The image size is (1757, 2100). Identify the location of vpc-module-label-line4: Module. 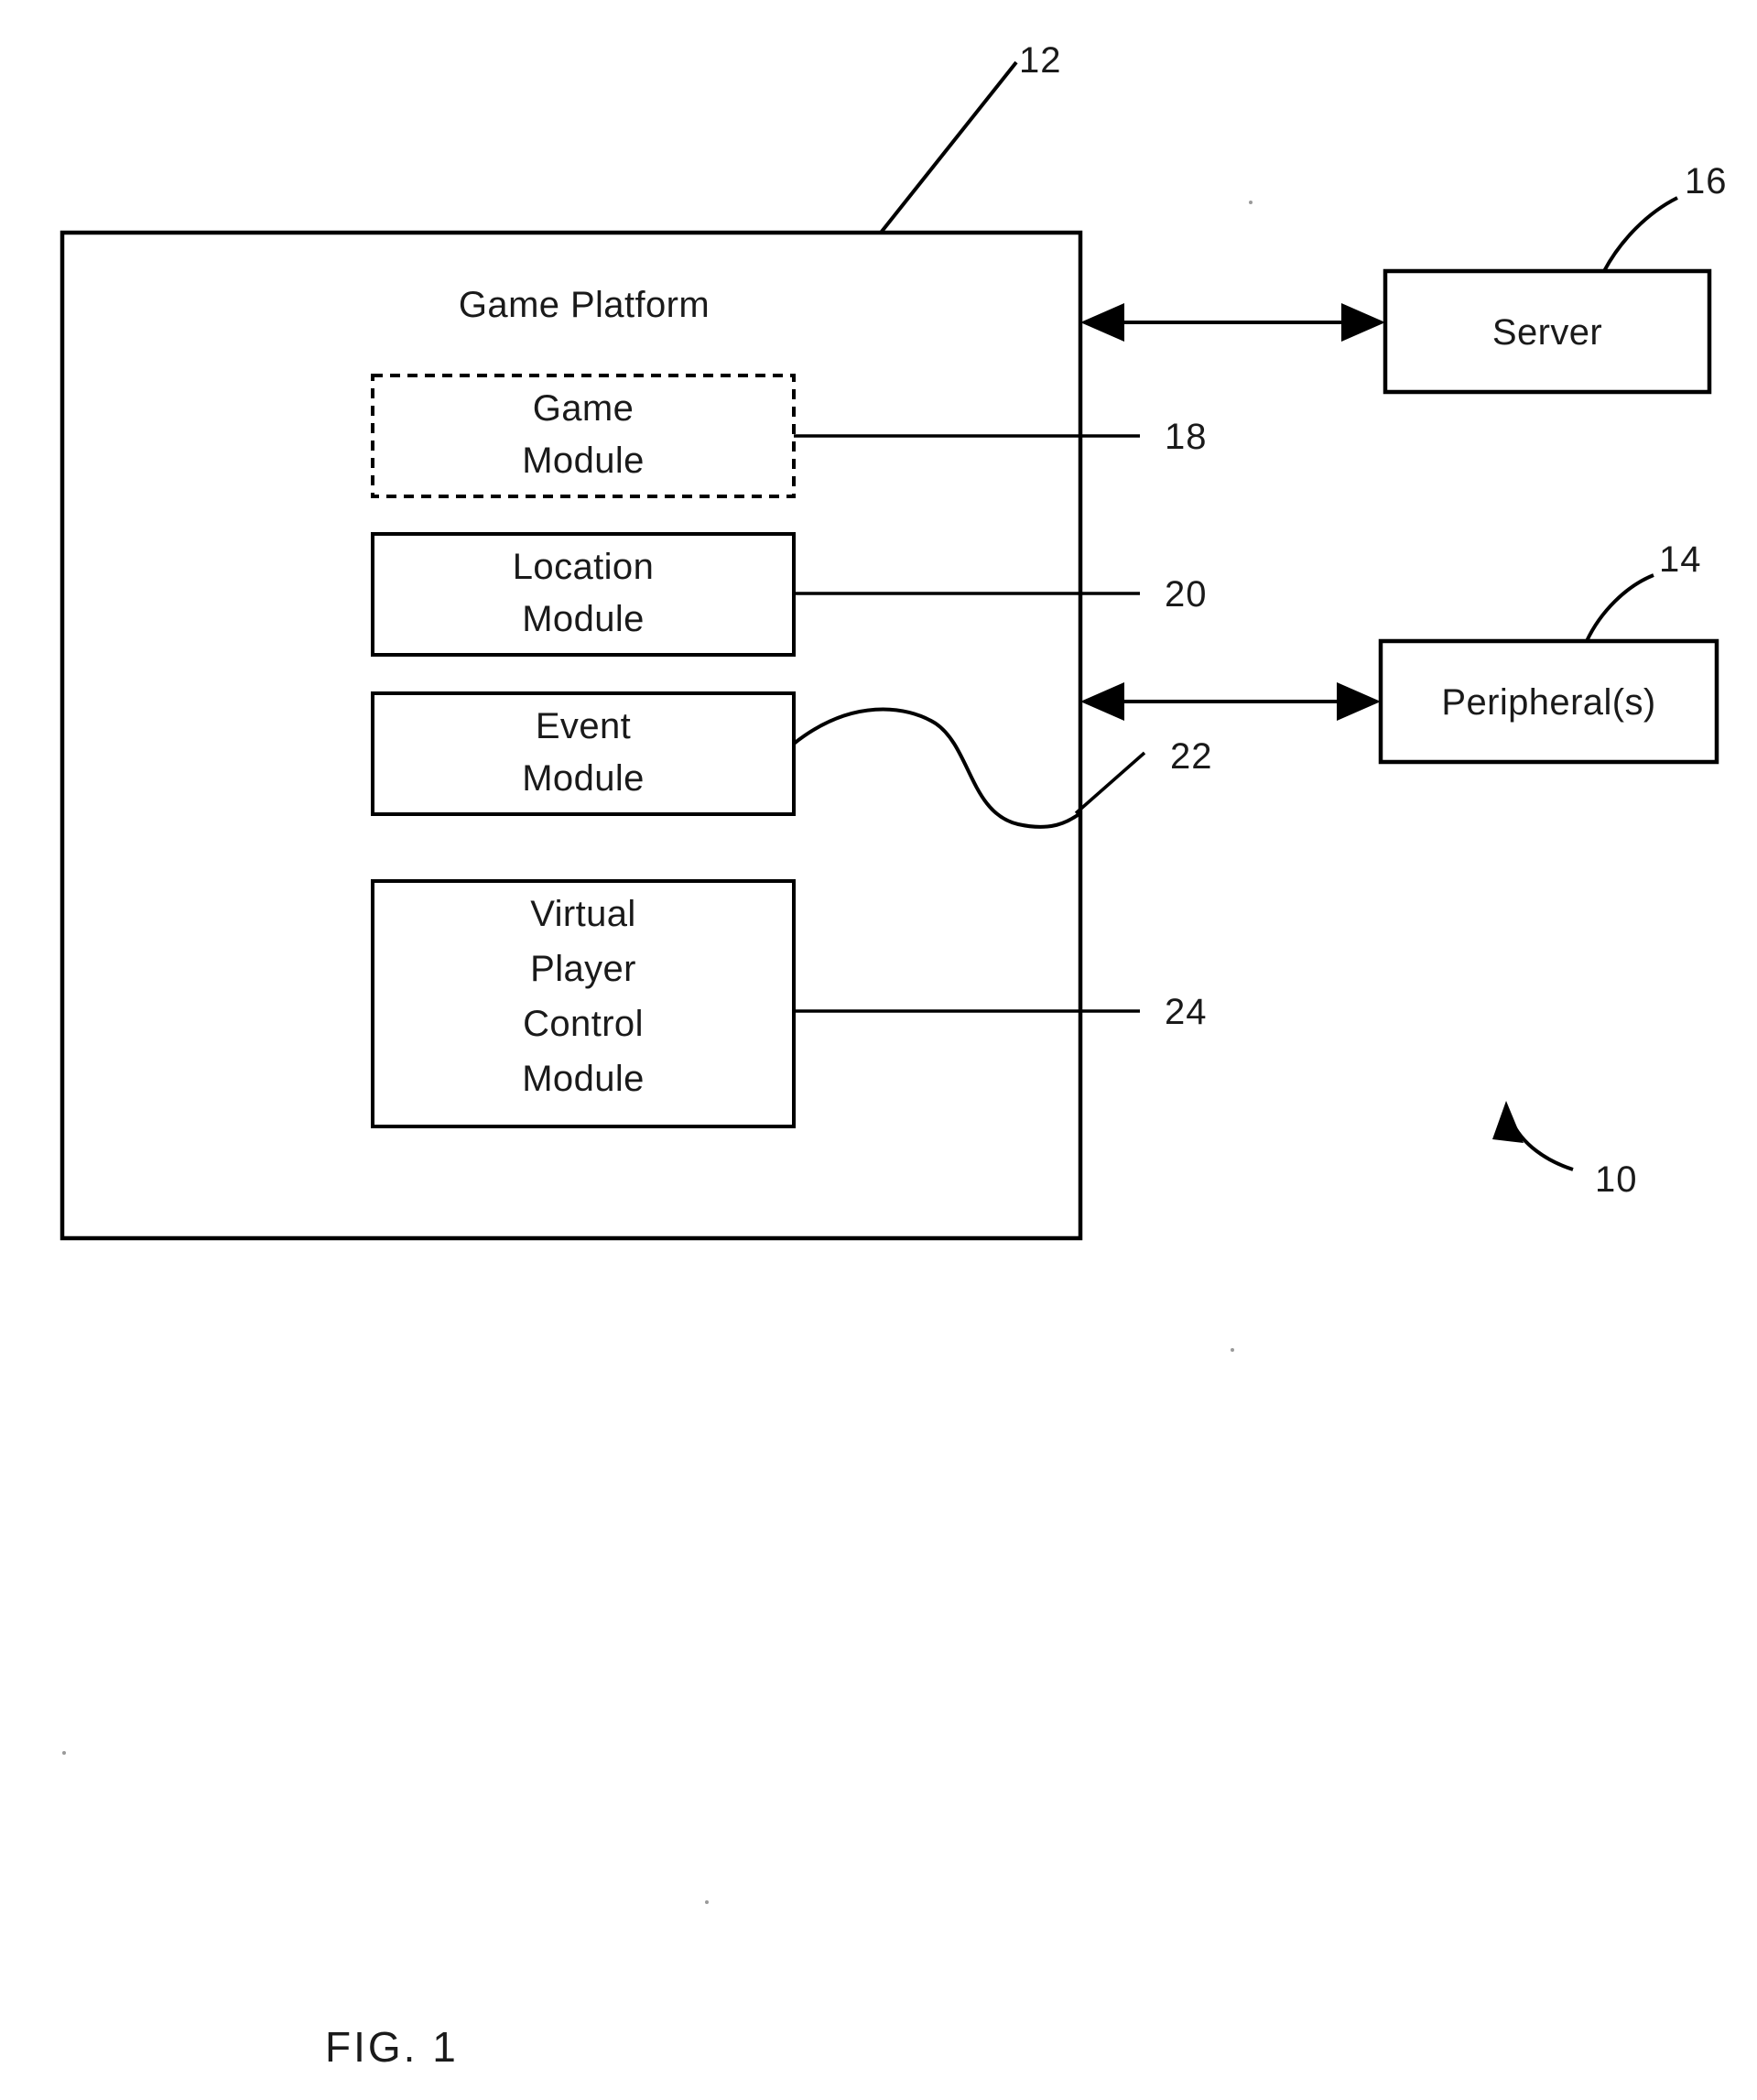
(583, 1079).